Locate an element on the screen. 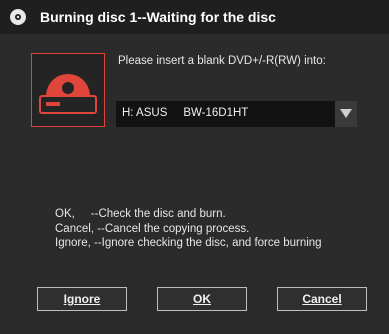  drive-select: H: ASUS BW-16D1HT is located at coordinates (236, 114).